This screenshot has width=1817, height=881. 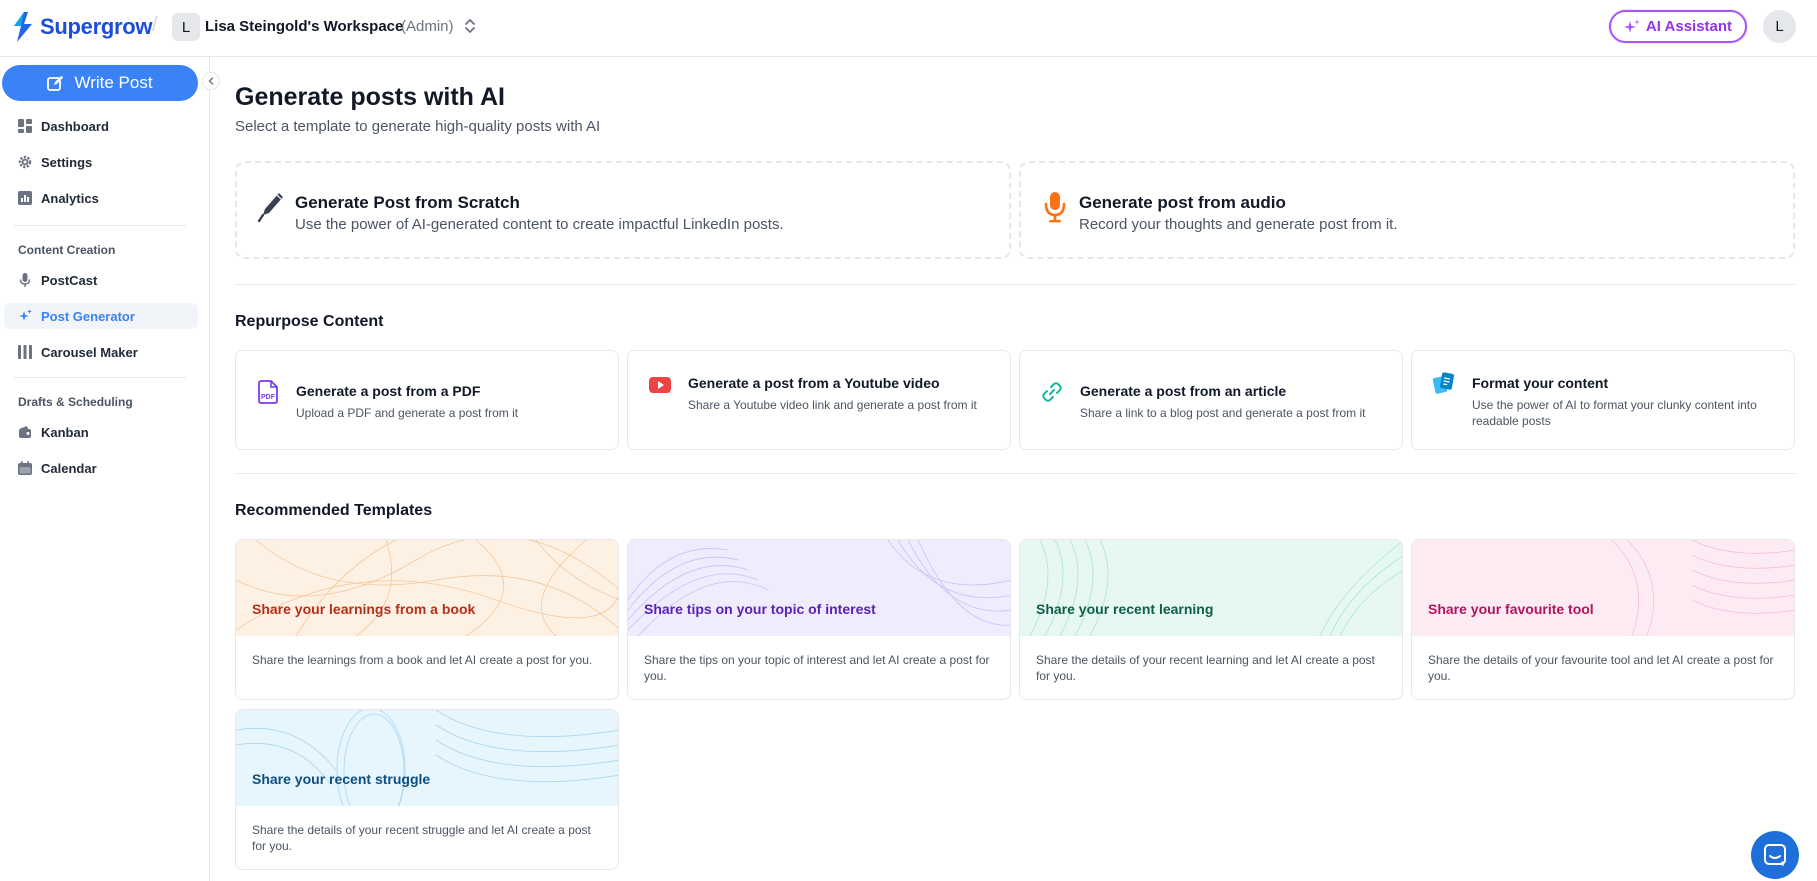 I want to click on user-avatar: L, so click(x=1779, y=26).